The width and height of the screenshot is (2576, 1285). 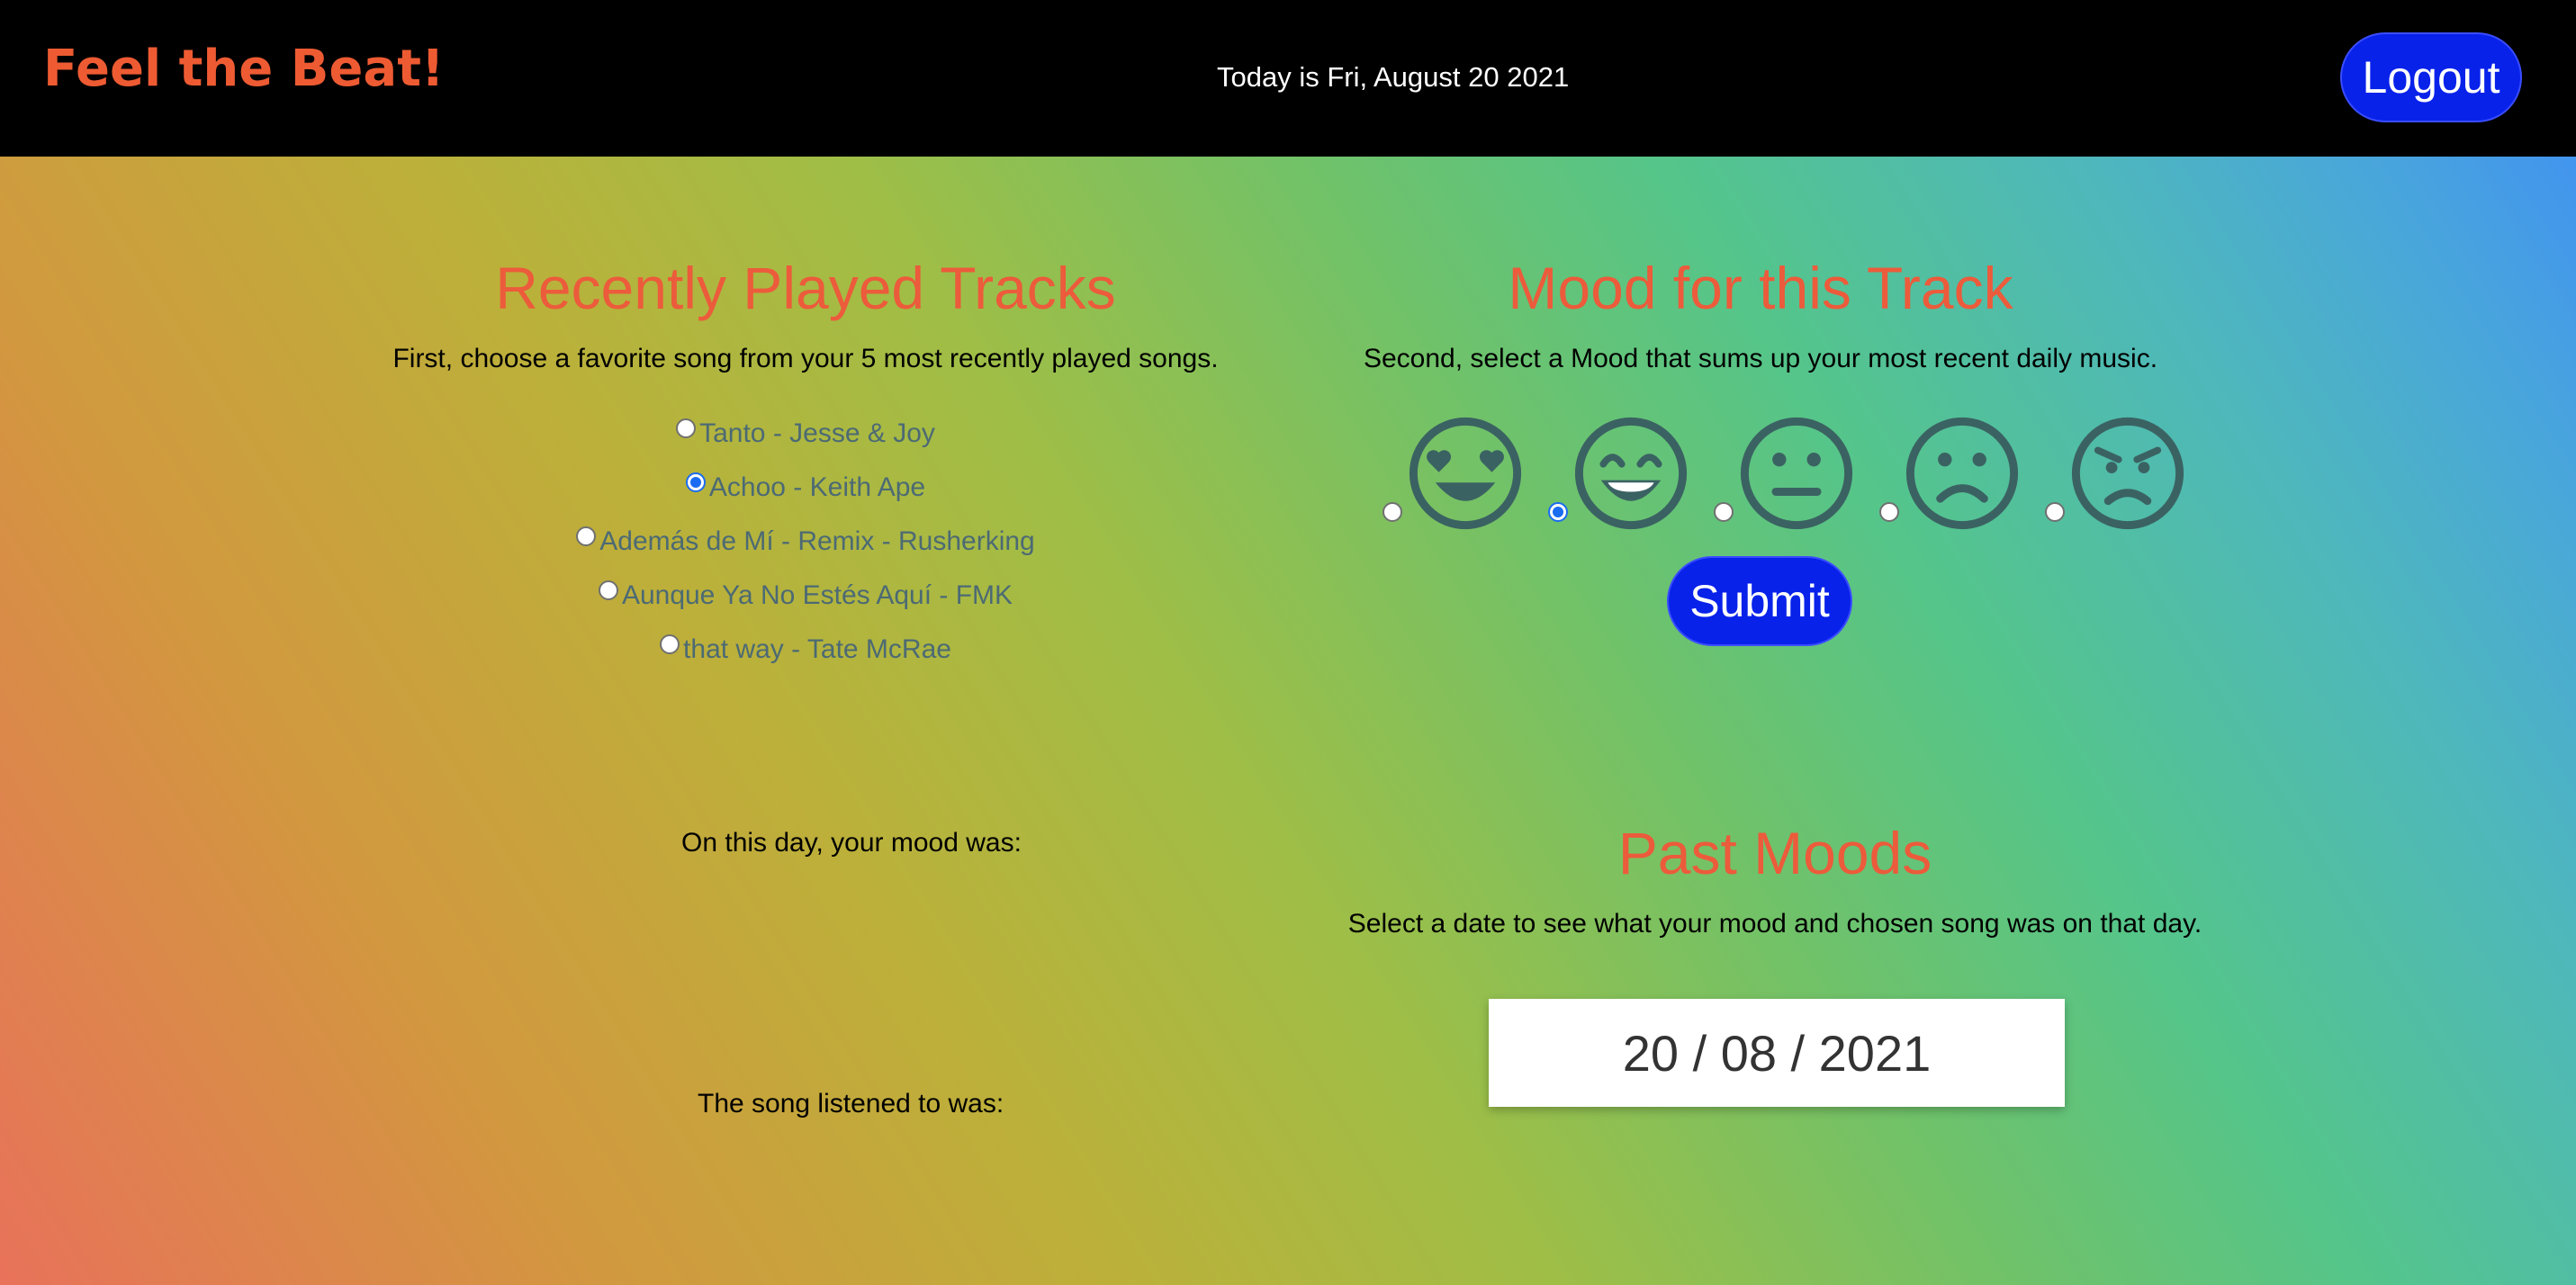 I want to click on grinning-face-icon, so click(x=1631, y=473).